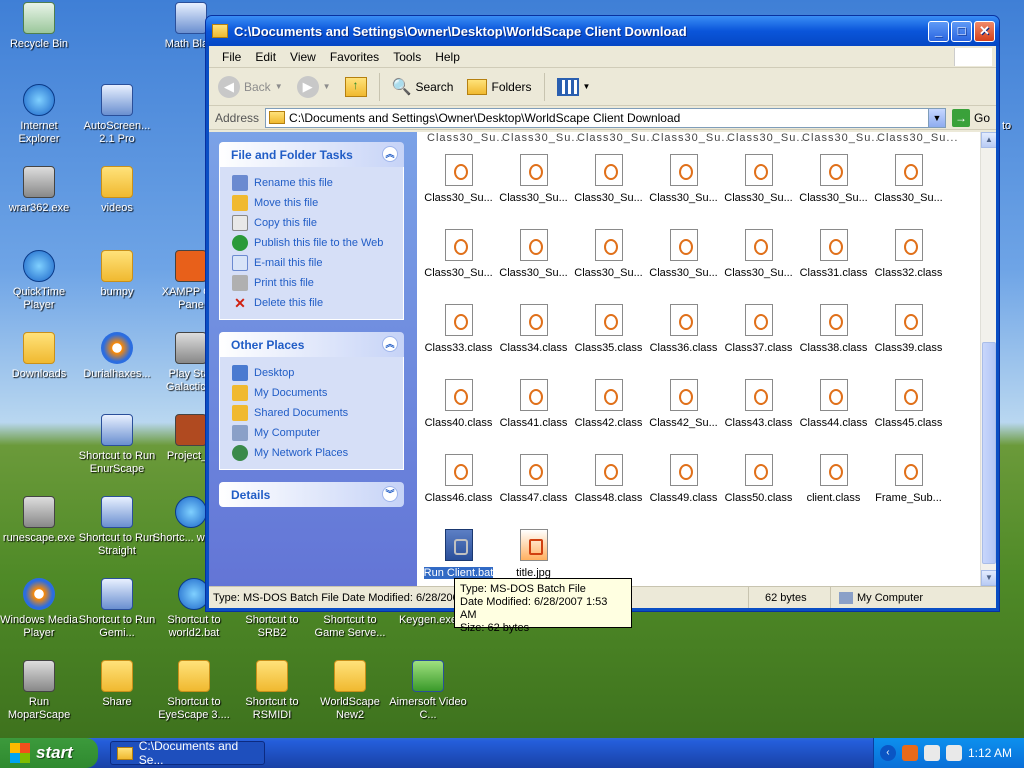  What do you see at coordinates (533, 555) in the screenshot?
I see `file-item: title.jpg` at bounding box center [533, 555].